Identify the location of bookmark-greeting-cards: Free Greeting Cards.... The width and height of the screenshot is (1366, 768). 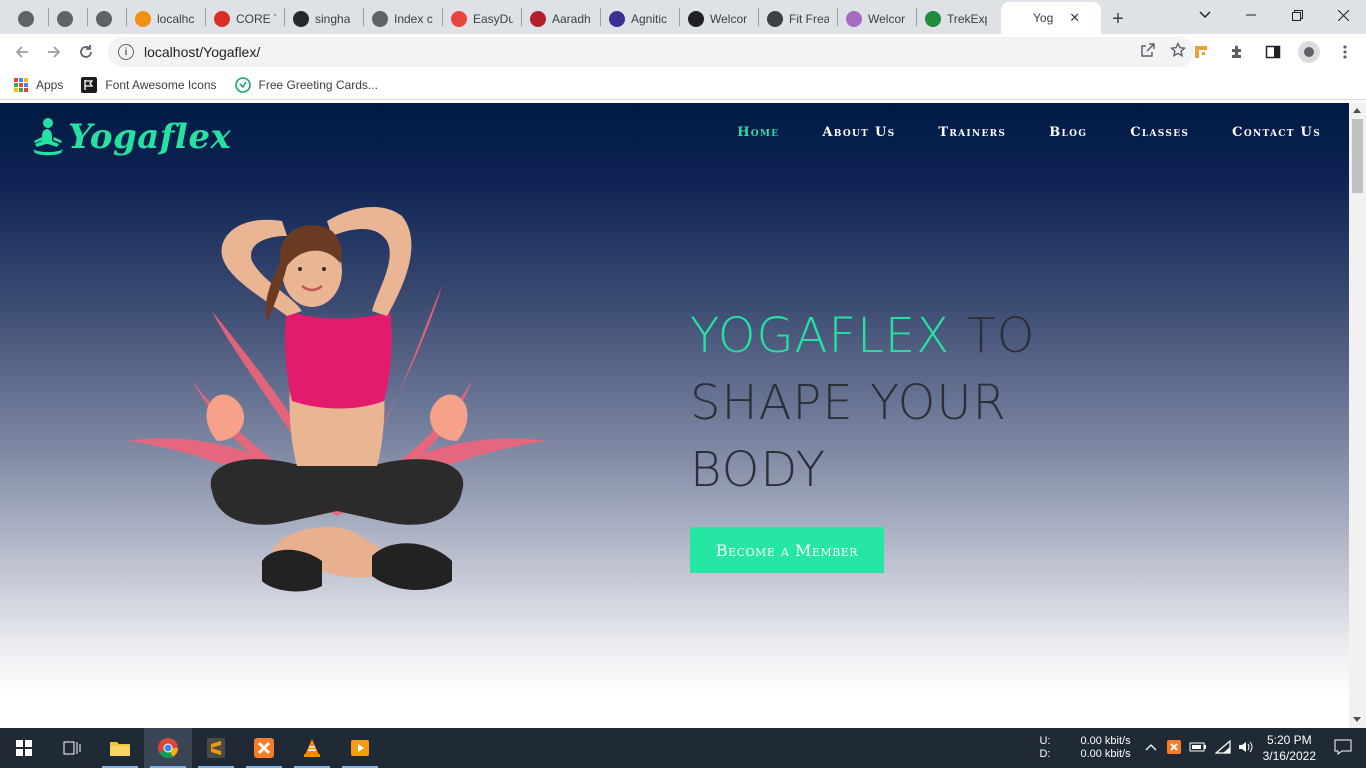
(306, 84).